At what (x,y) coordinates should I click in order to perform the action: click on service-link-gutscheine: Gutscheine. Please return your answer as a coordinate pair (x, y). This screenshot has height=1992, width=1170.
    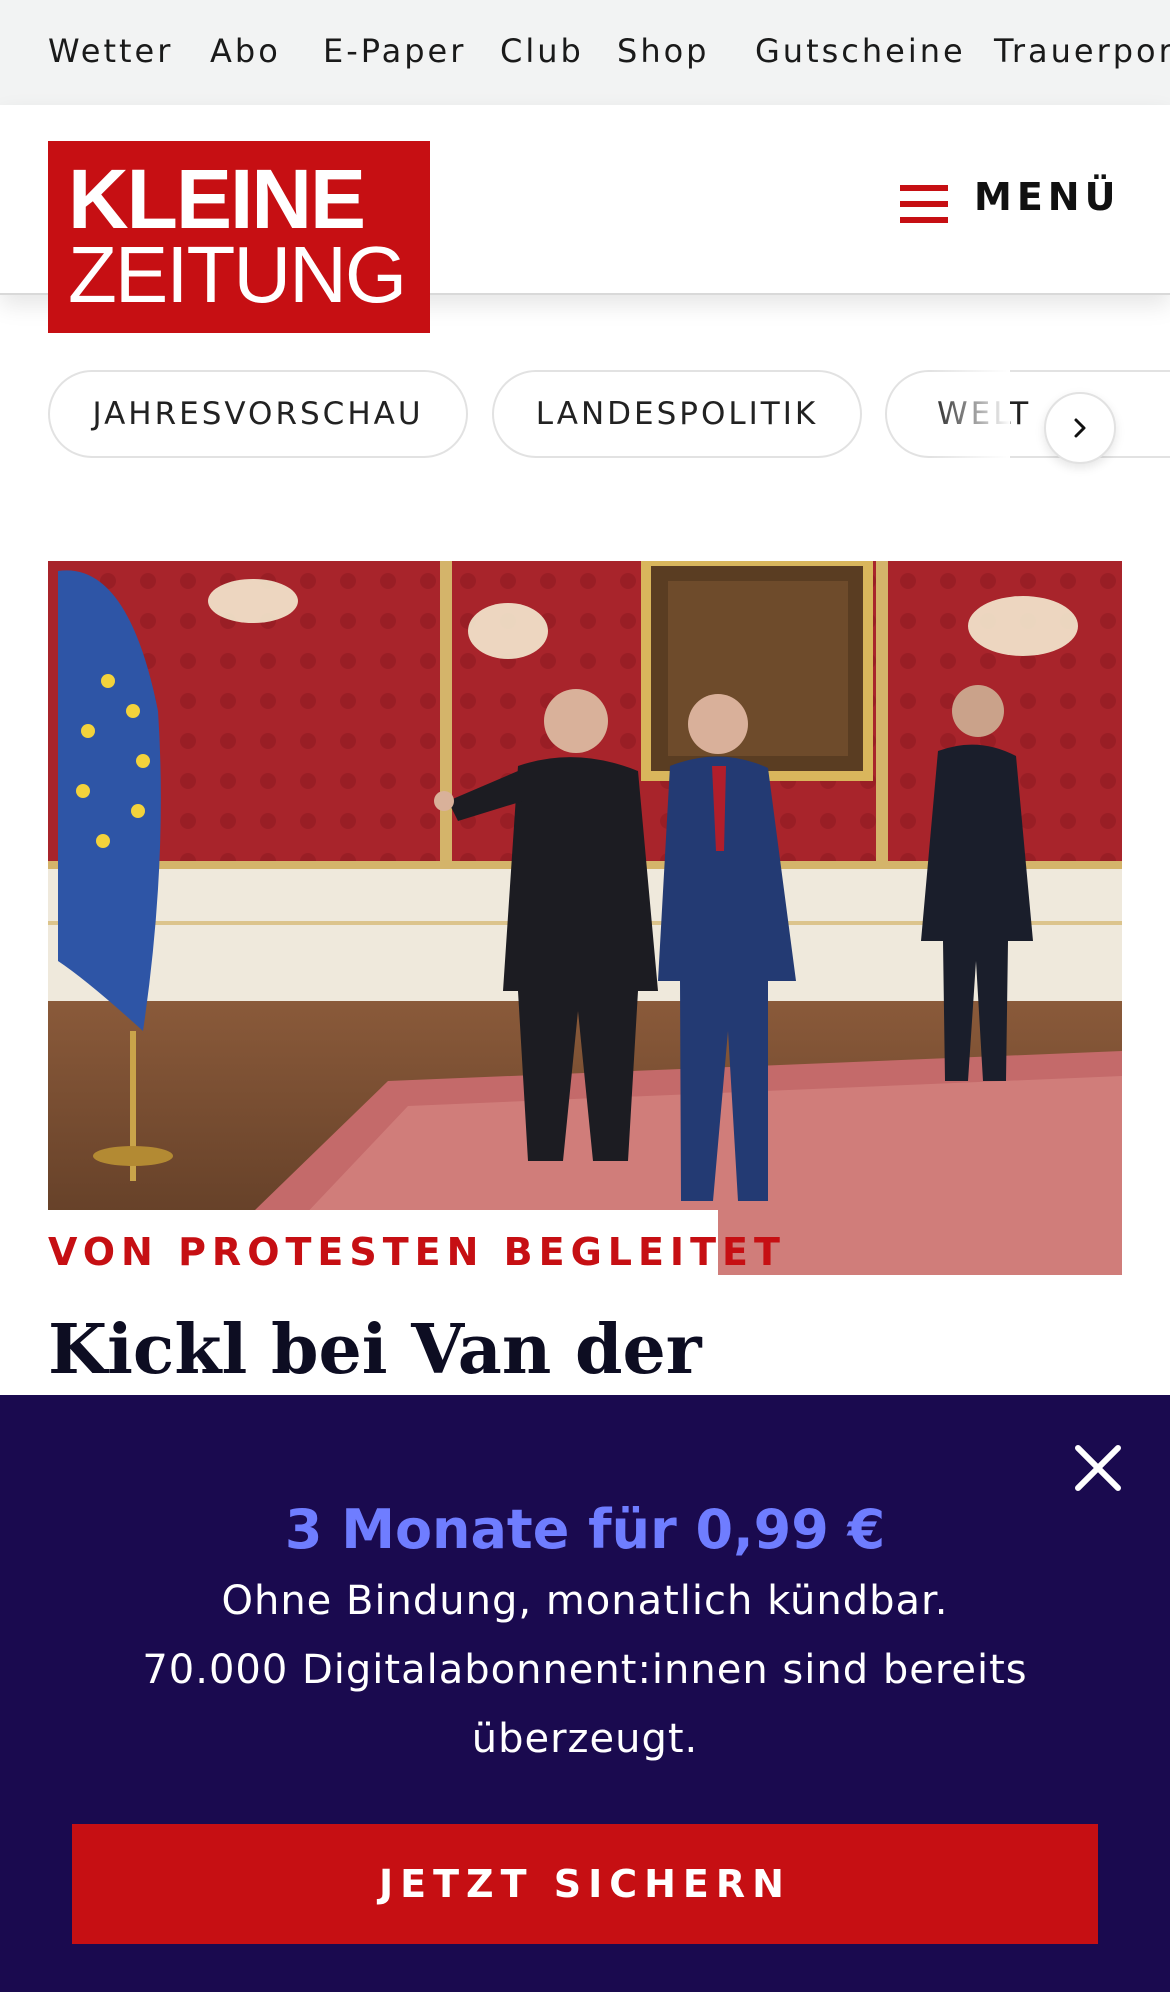
    Looking at the image, I should click on (860, 51).